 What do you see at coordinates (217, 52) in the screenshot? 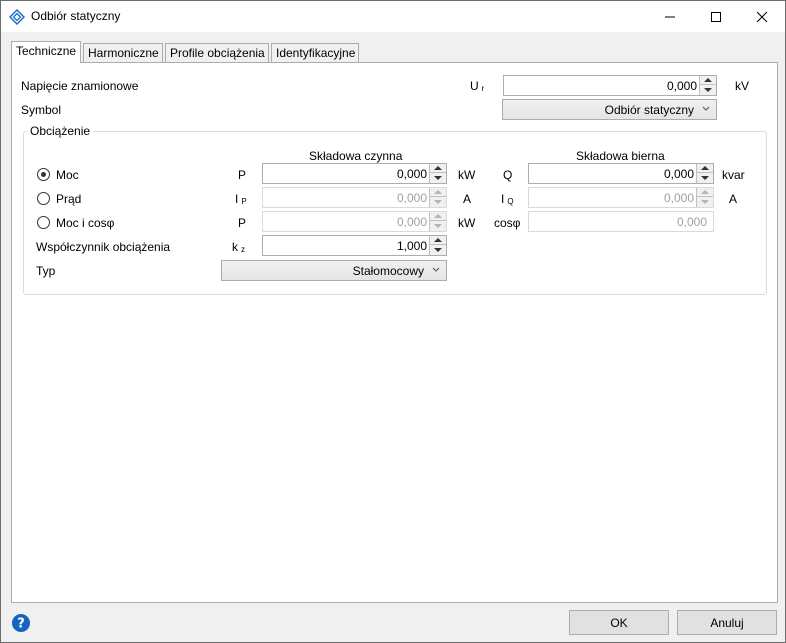
I see `tab-profile-obciazenia: Profile obciążenia` at bounding box center [217, 52].